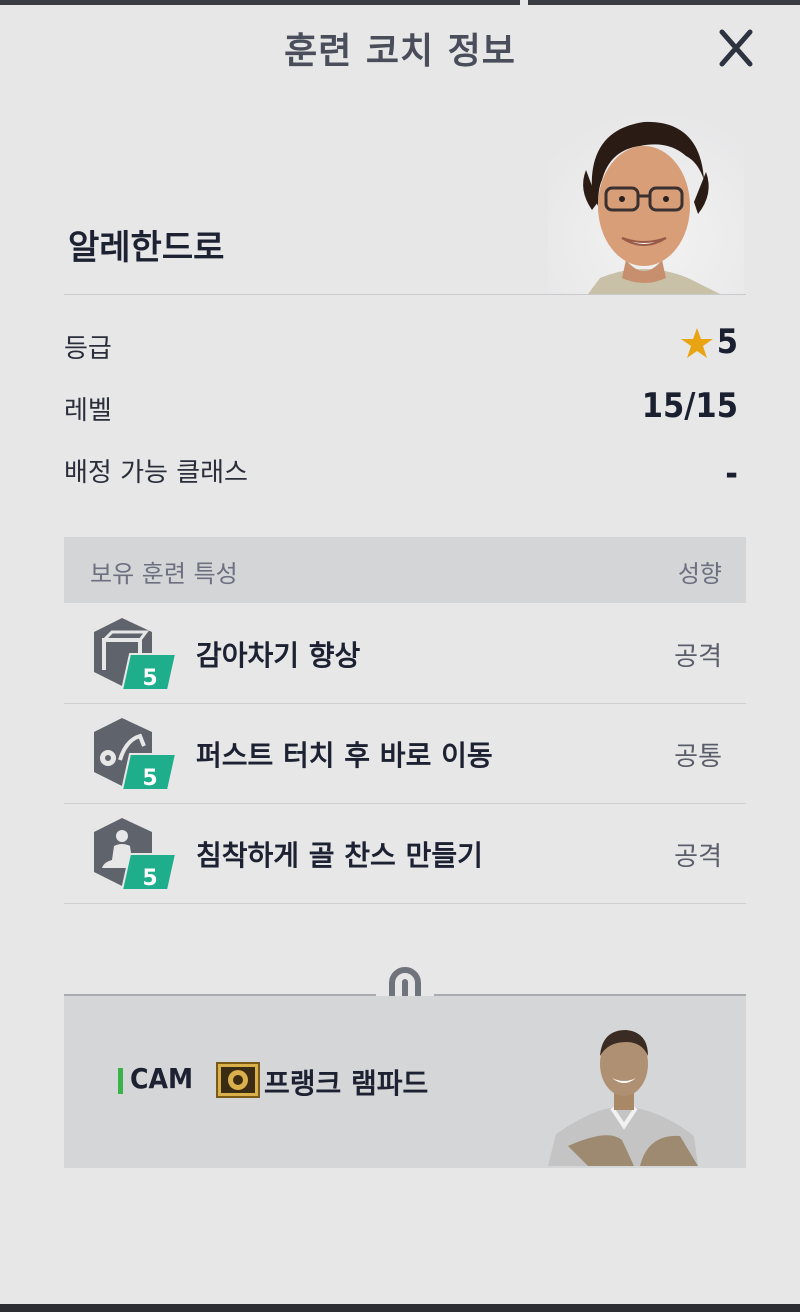 The image size is (800, 1312). What do you see at coordinates (339, 855) in the screenshot?
I see `trait-name: 침착하게 골 찬스 만들기` at bounding box center [339, 855].